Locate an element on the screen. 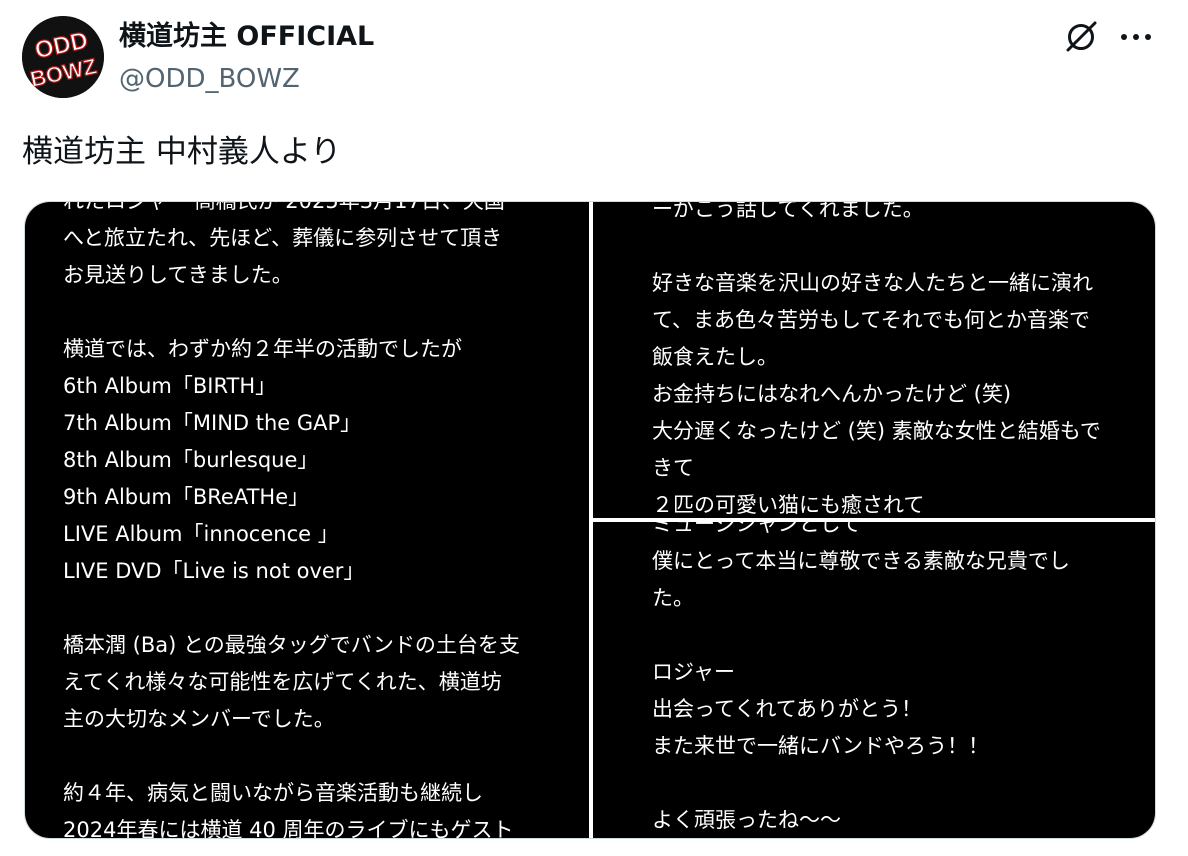  image-text-line: れたロジャー 髙橋氏が 2025年3月17日、天国 is located at coordinates (316, 211).